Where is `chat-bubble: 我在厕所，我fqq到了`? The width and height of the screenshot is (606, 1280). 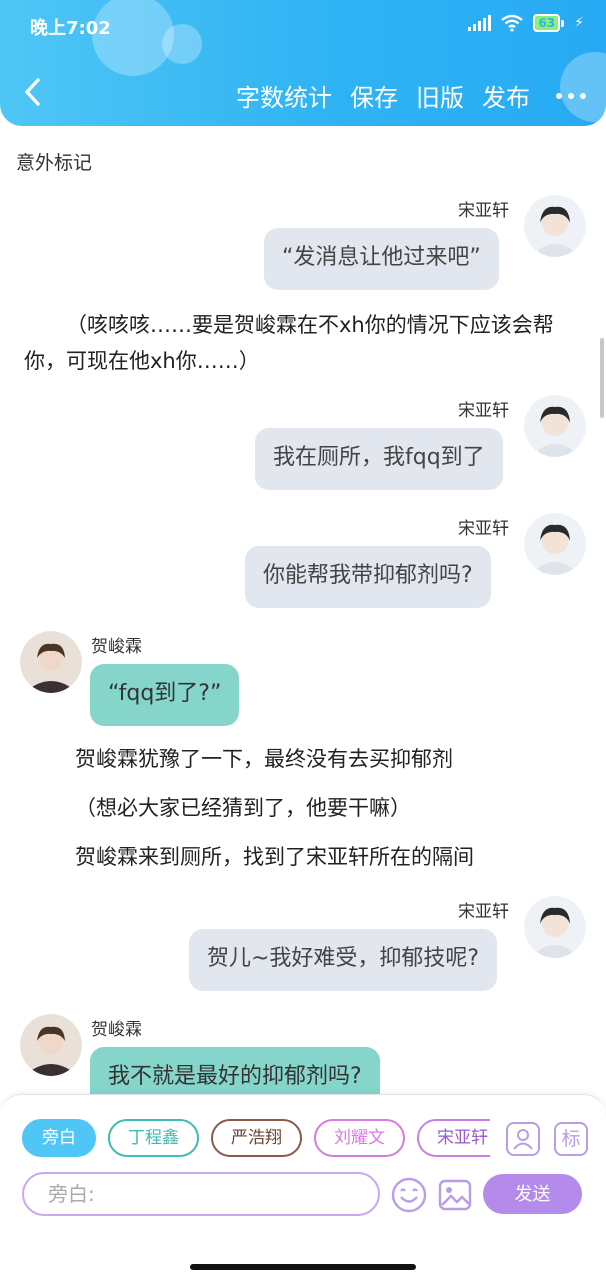 chat-bubble: 我在厕所，我fqq到了 is located at coordinates (379, 459).